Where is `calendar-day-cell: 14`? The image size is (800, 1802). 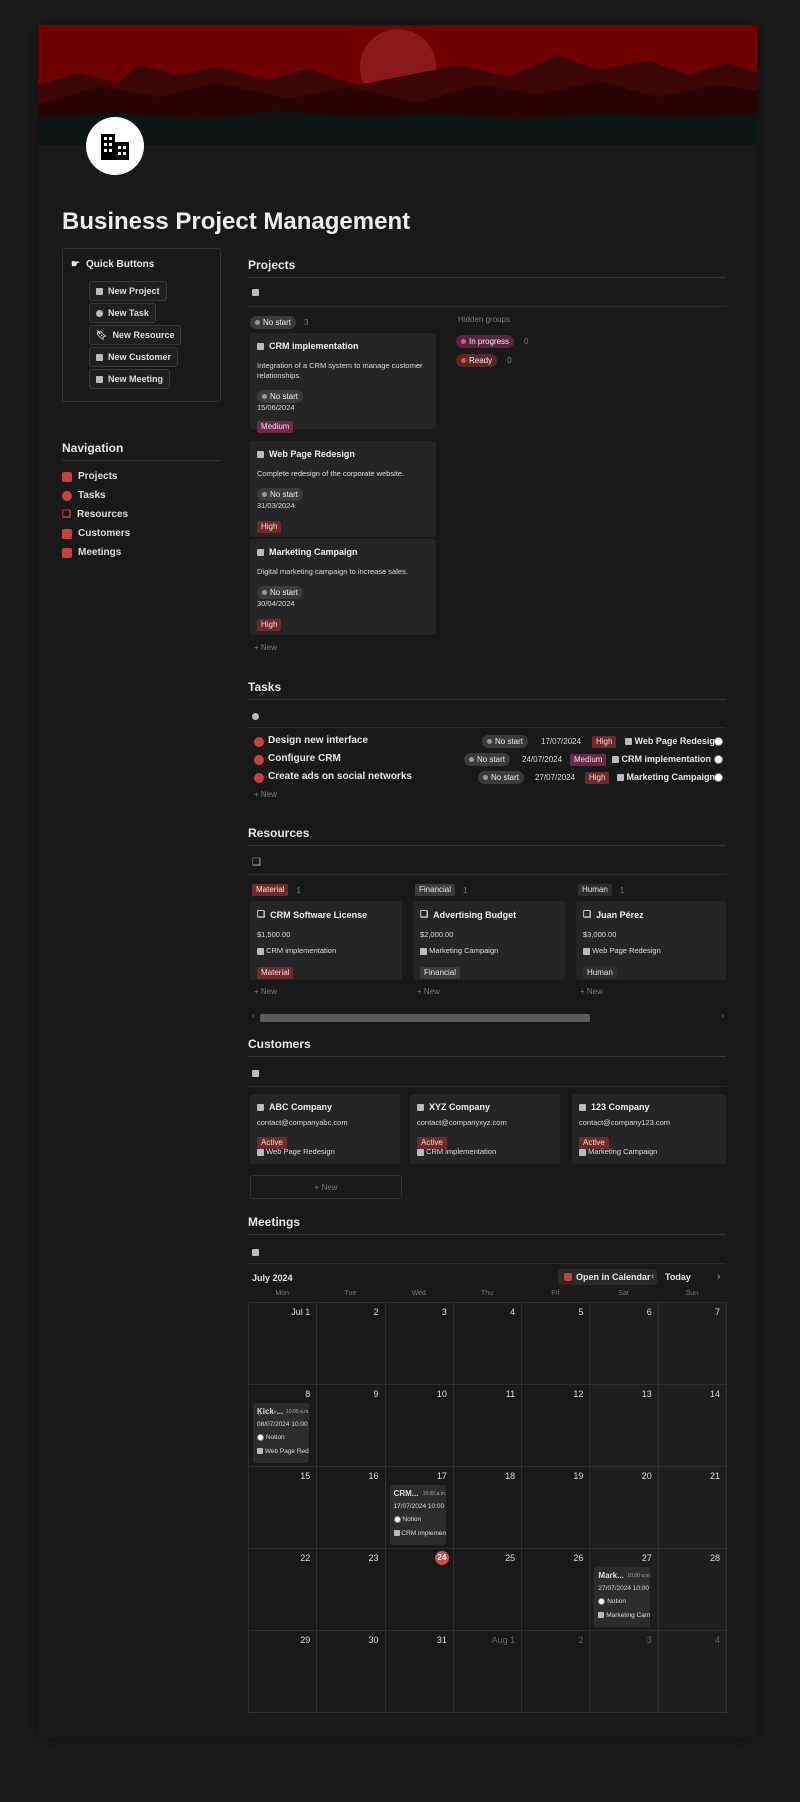
calendar-day-cell: 14 is located at coordinates (692, 1426).